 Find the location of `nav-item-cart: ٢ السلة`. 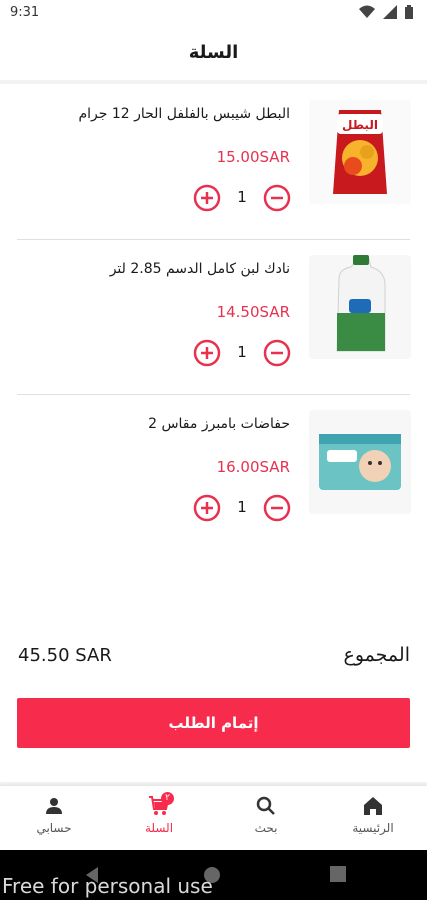

nav-item-cart: ٢ السلة is located at coordinates (159, 818).